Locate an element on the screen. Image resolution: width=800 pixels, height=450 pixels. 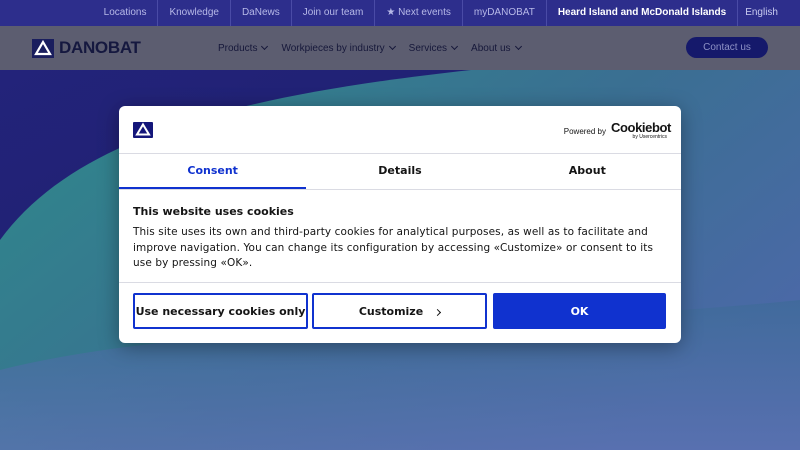
ok-button: OK is located at coordinates (579, 311).